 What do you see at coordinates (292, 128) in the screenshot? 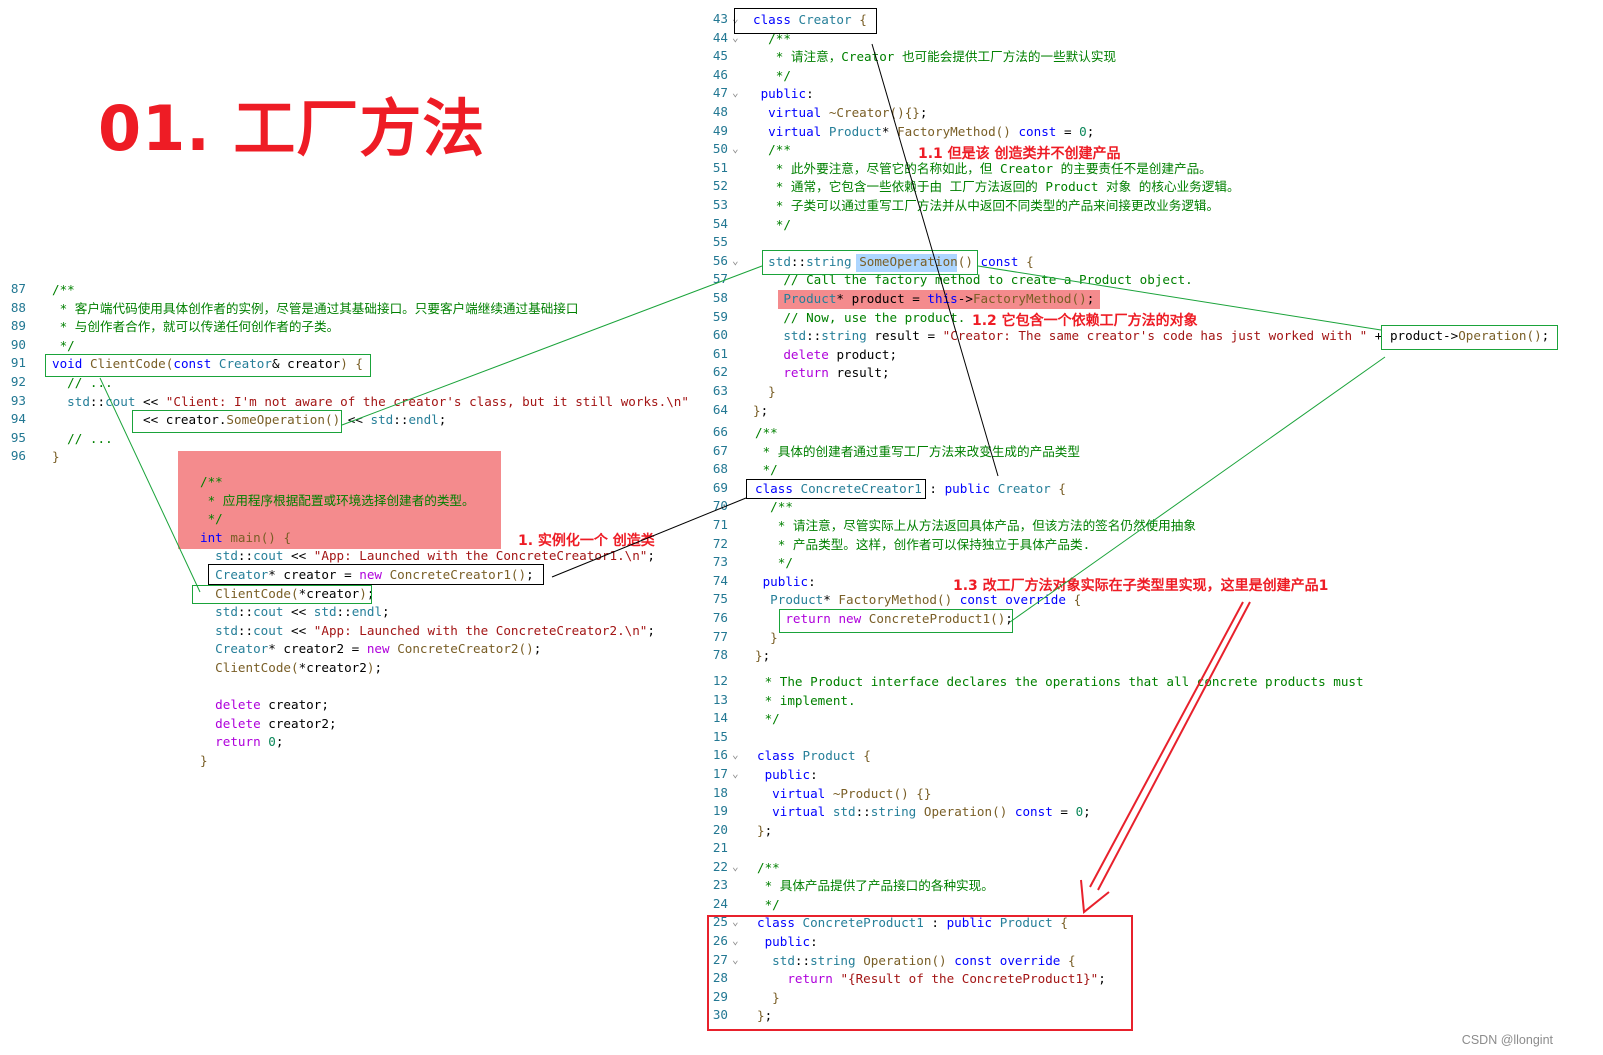
I see `page-title: 01. 工厂方法` at bounding box center [292, 128].